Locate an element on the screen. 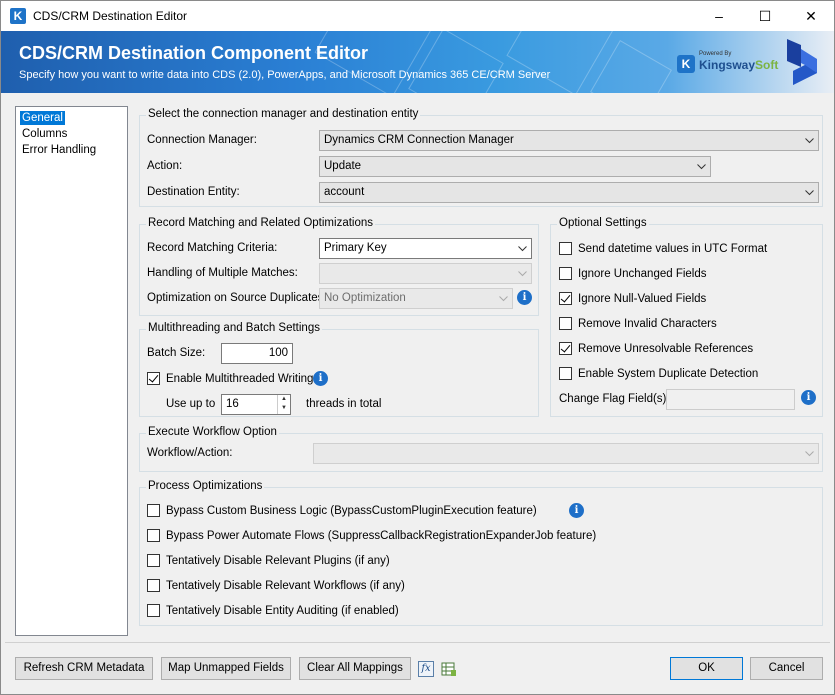 This screenshot has width=835, height=695. nav-item-general: General is located at coordinates (42, 118).